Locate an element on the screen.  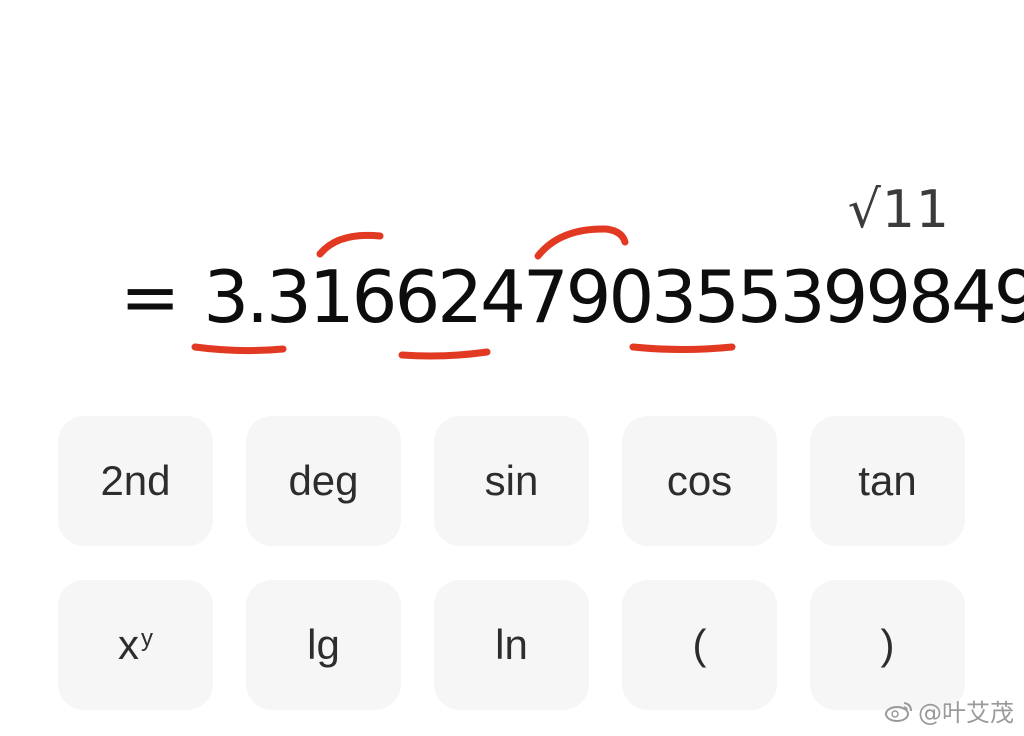
weibo-icon is located at coordinates (898, 711).